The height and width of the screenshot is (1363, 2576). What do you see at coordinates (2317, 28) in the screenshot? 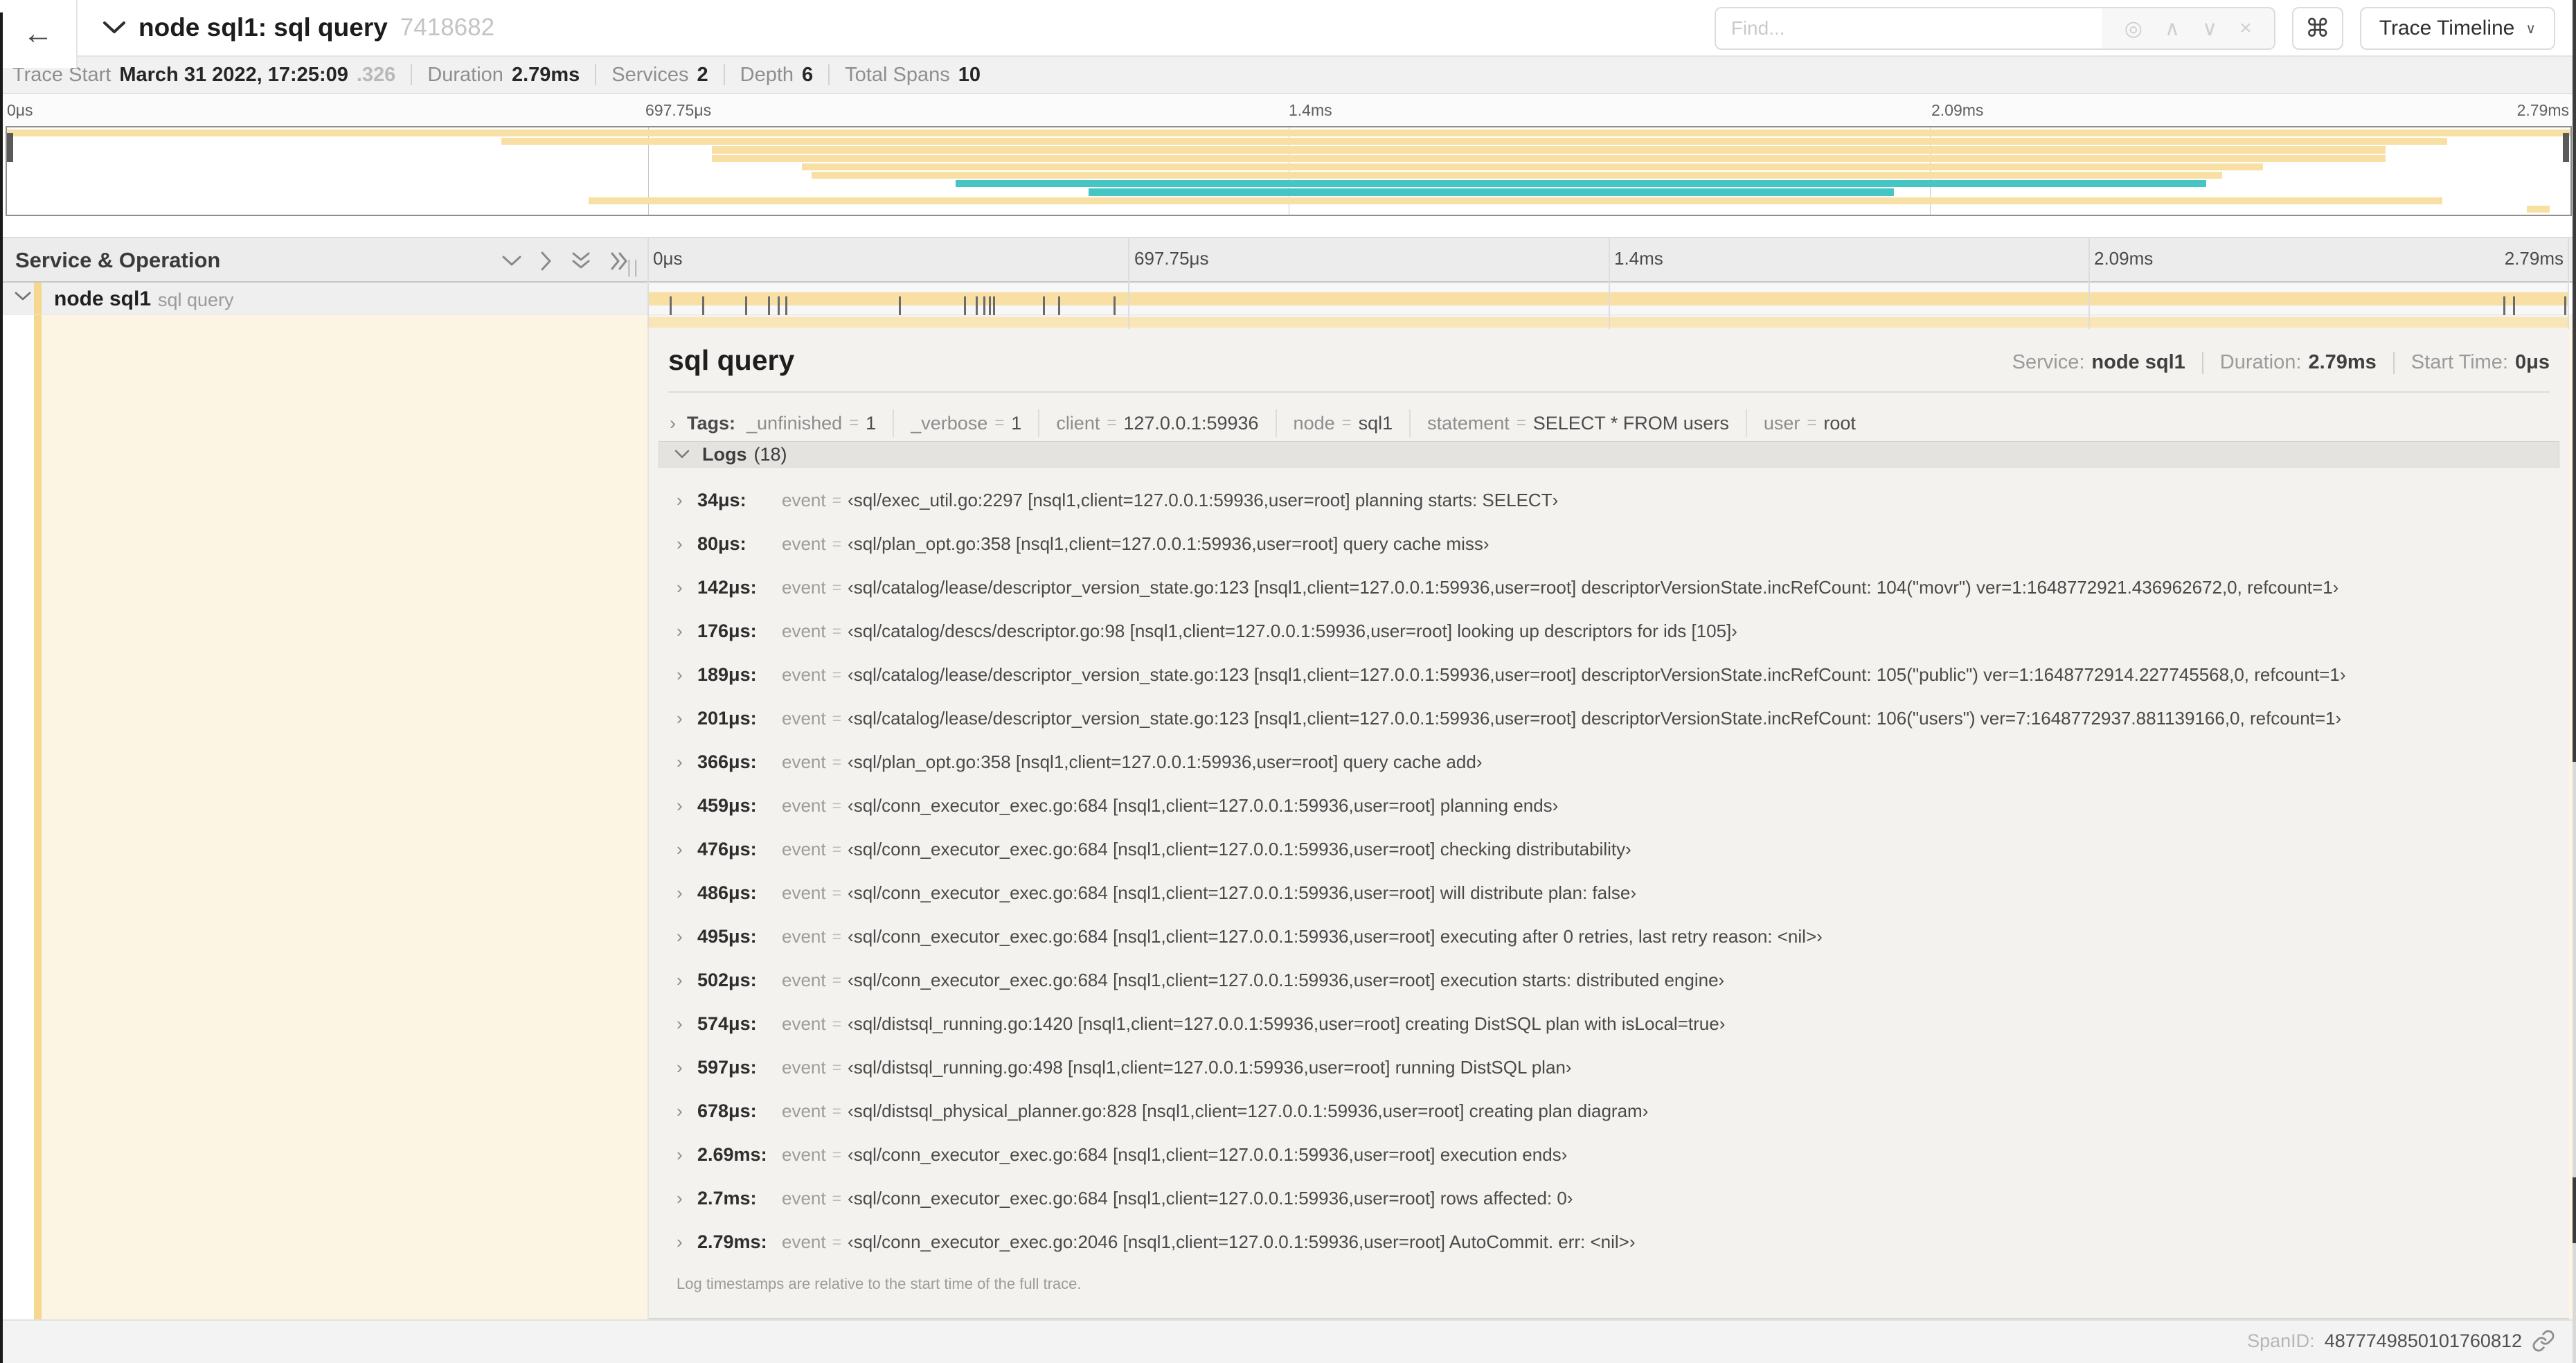
I see `keyboard-shortcuts-button: ⌘` at bounding box center [2317, 28].